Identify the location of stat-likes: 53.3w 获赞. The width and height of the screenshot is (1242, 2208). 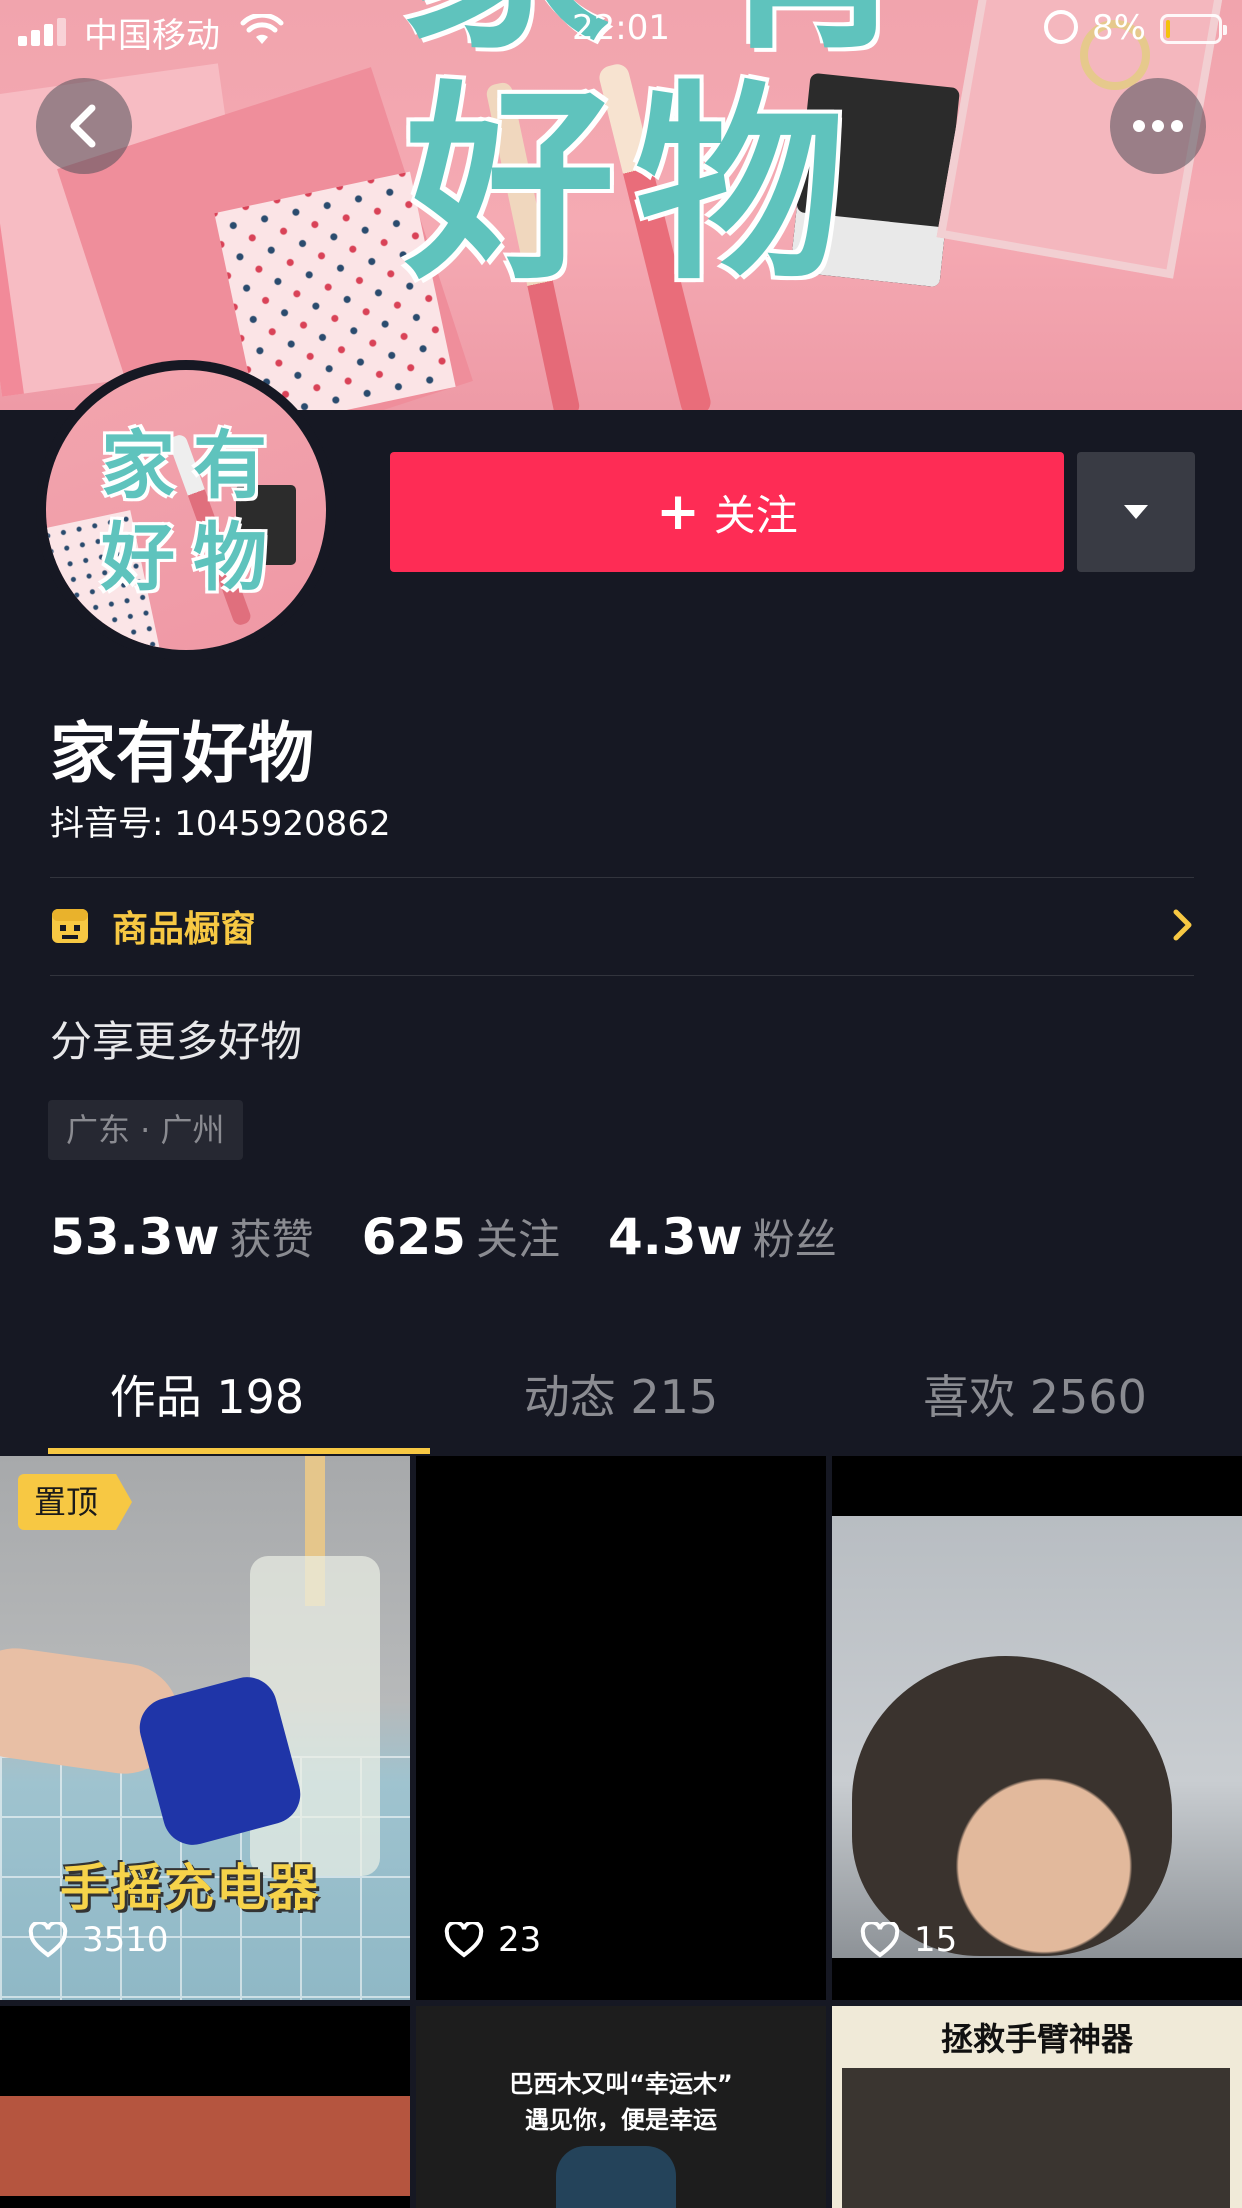
(182, 1236).